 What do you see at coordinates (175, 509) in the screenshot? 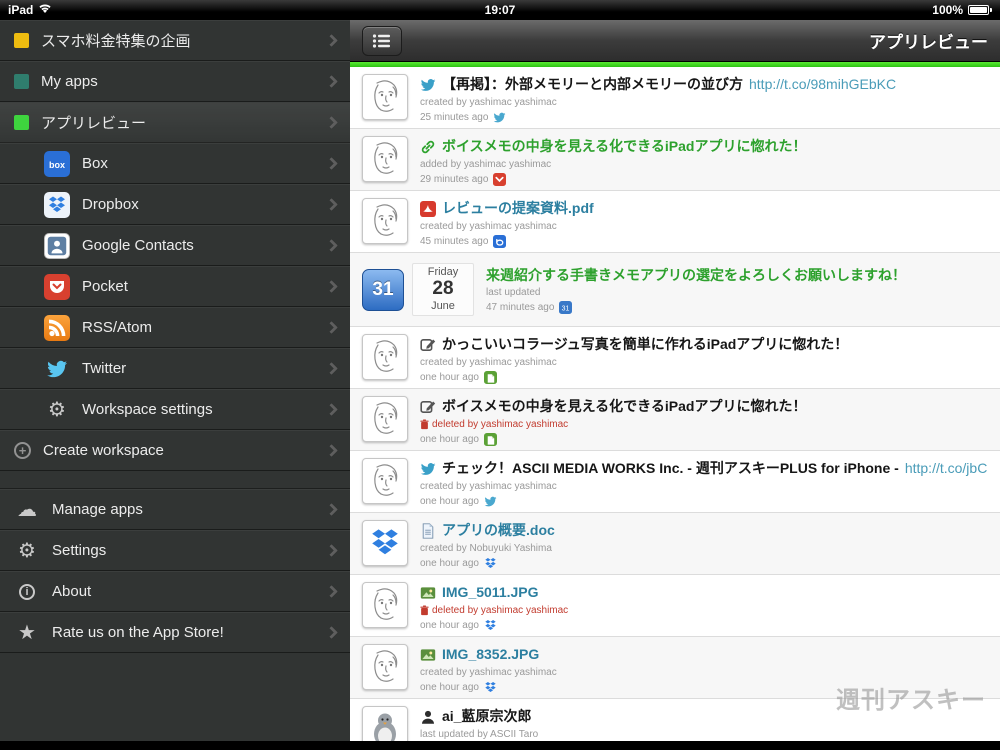
I see `sidebar-item-manage-apps: ☁ Manage apps` at bounding box center [175, 509].